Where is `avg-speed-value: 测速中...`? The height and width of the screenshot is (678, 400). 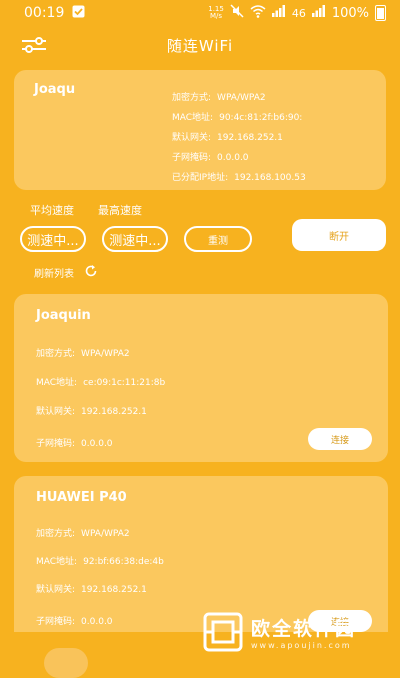
avg-speed-value: 测速中... is located at coordinates (53, 239).